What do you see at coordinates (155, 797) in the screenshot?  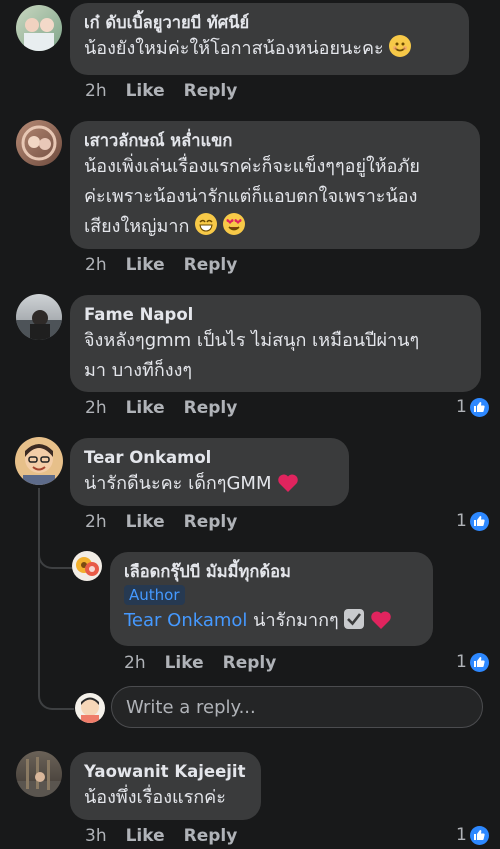 I see `comment-text: น้องพึ่งเรื่องแรกค่ะ` at bounding box center [155, 797].